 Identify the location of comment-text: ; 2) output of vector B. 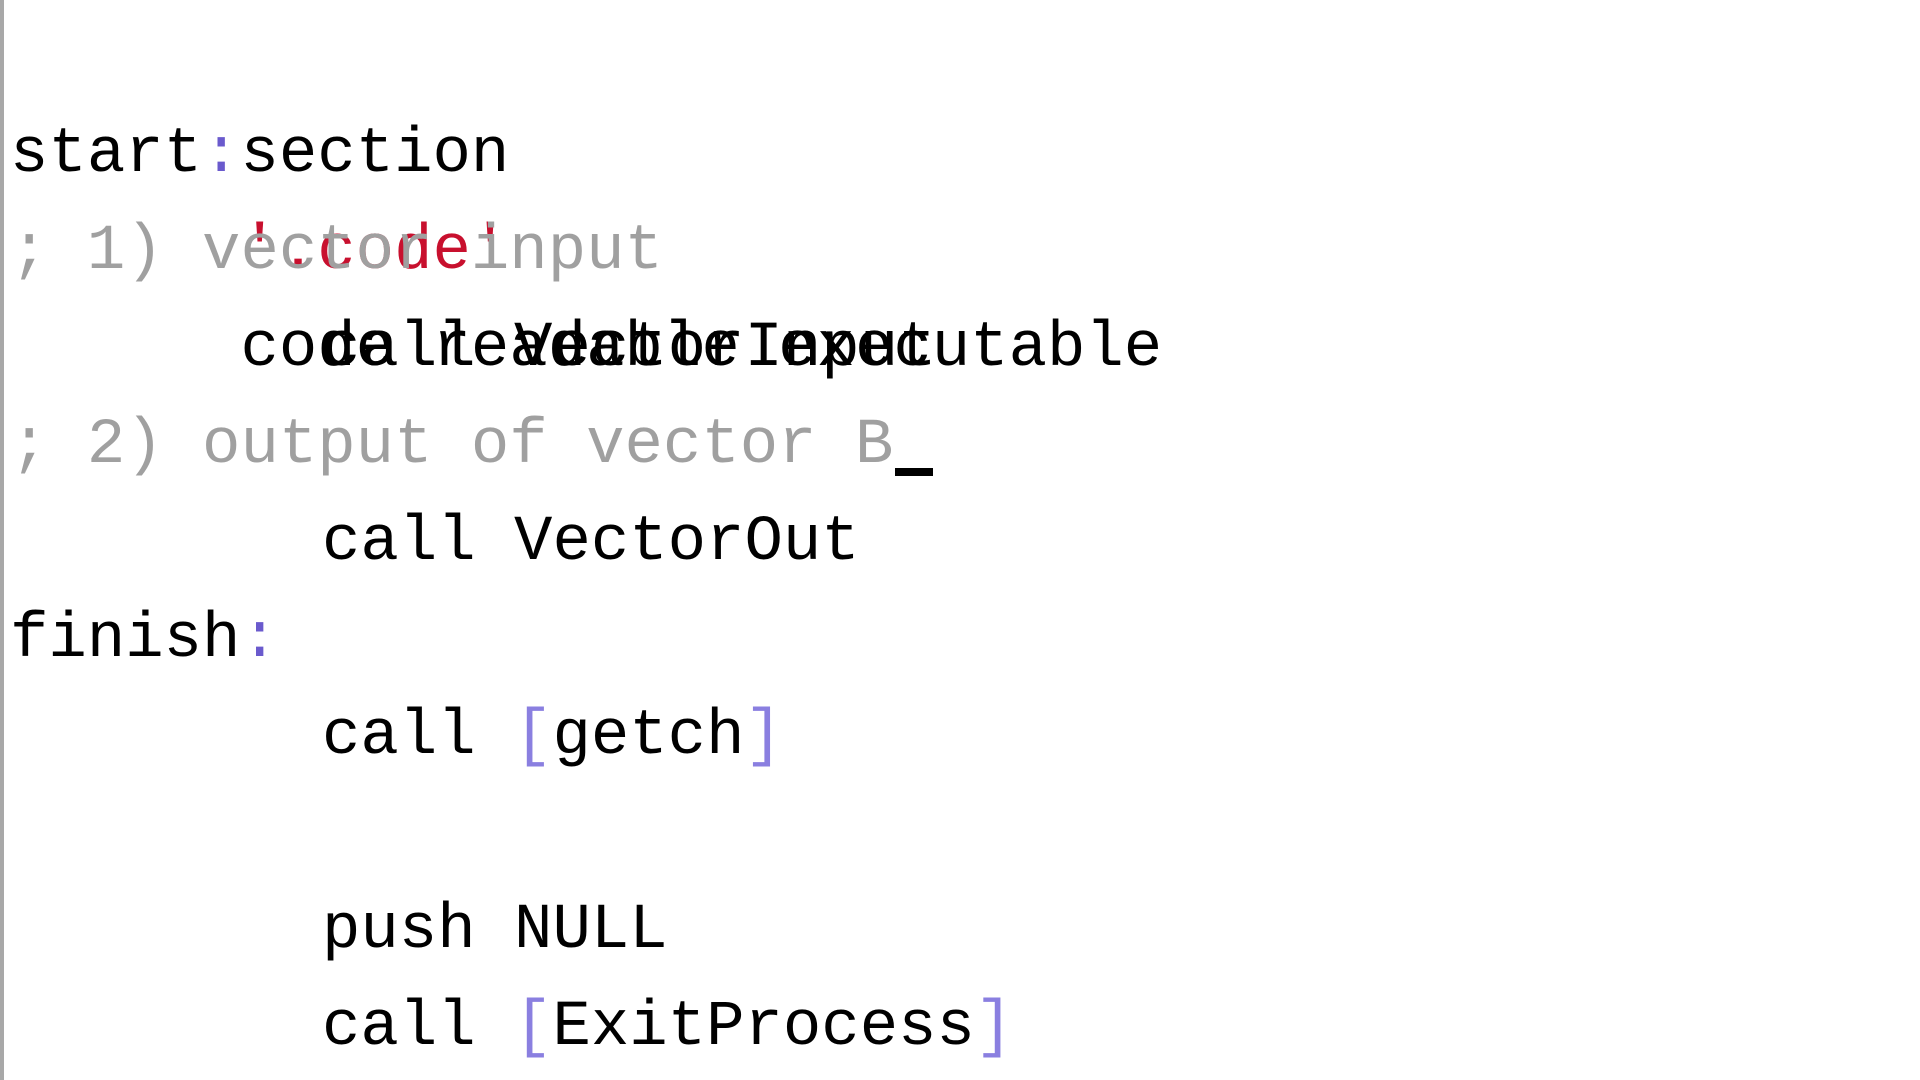
(452, 446).